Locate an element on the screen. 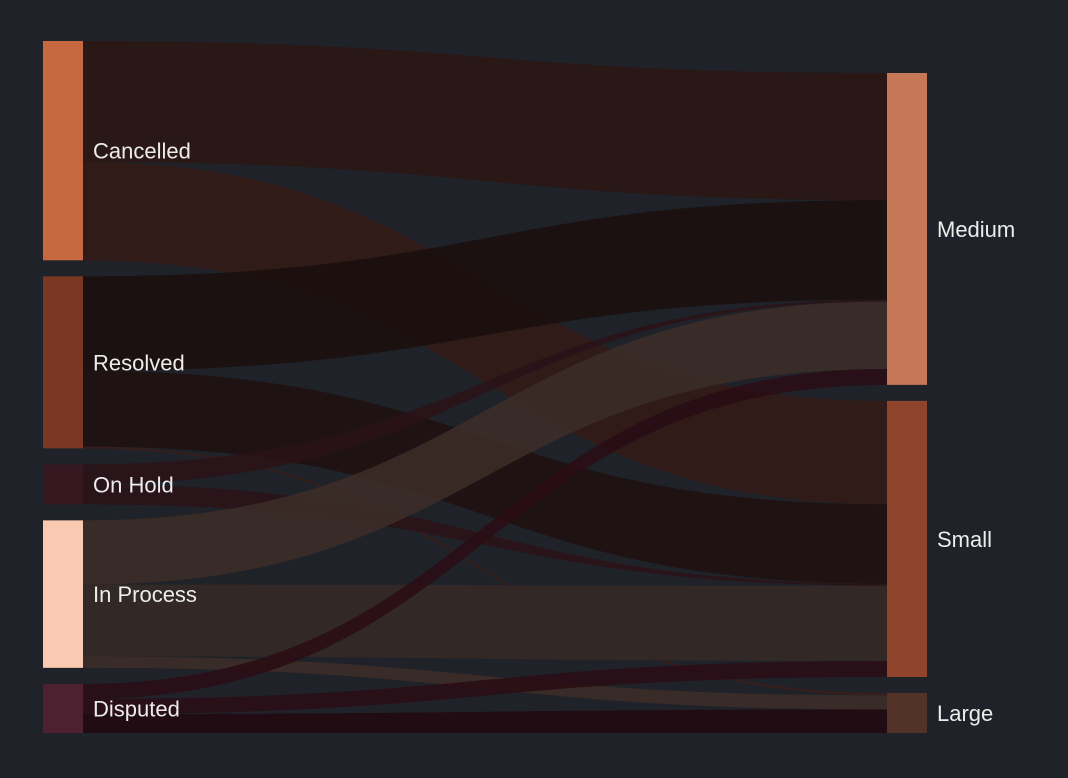 This screenshot has width=1068, height=778. node-label-disputed: Disputed is located at coordinates (136, 708).